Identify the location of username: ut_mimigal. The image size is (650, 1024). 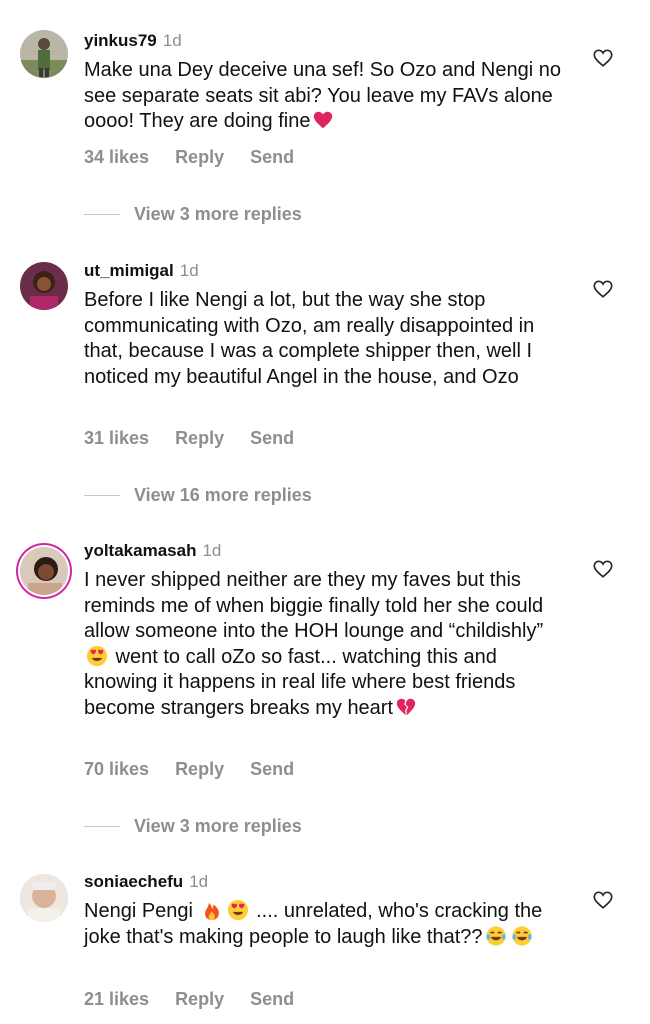
(129, 270).